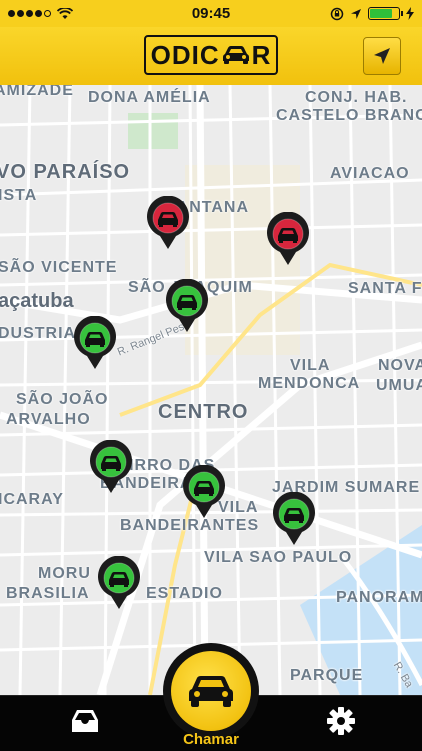 The width and height of the screenshot is (422, 751). Describe the element at coordinates (211, 739) in the screenshot. I see `call-label: Chamar` at that location.